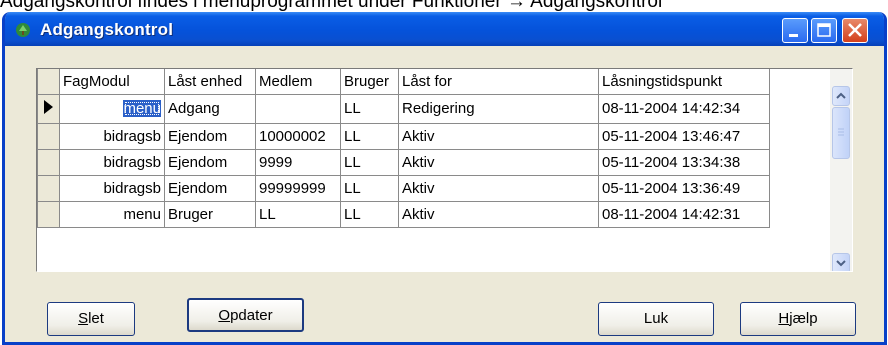 This screenshot has height=345, width=888. What do you see at coordinates (83, 318) in the screenshot?
I see `slet-accesskey: S` at bounding box center [83, 318].